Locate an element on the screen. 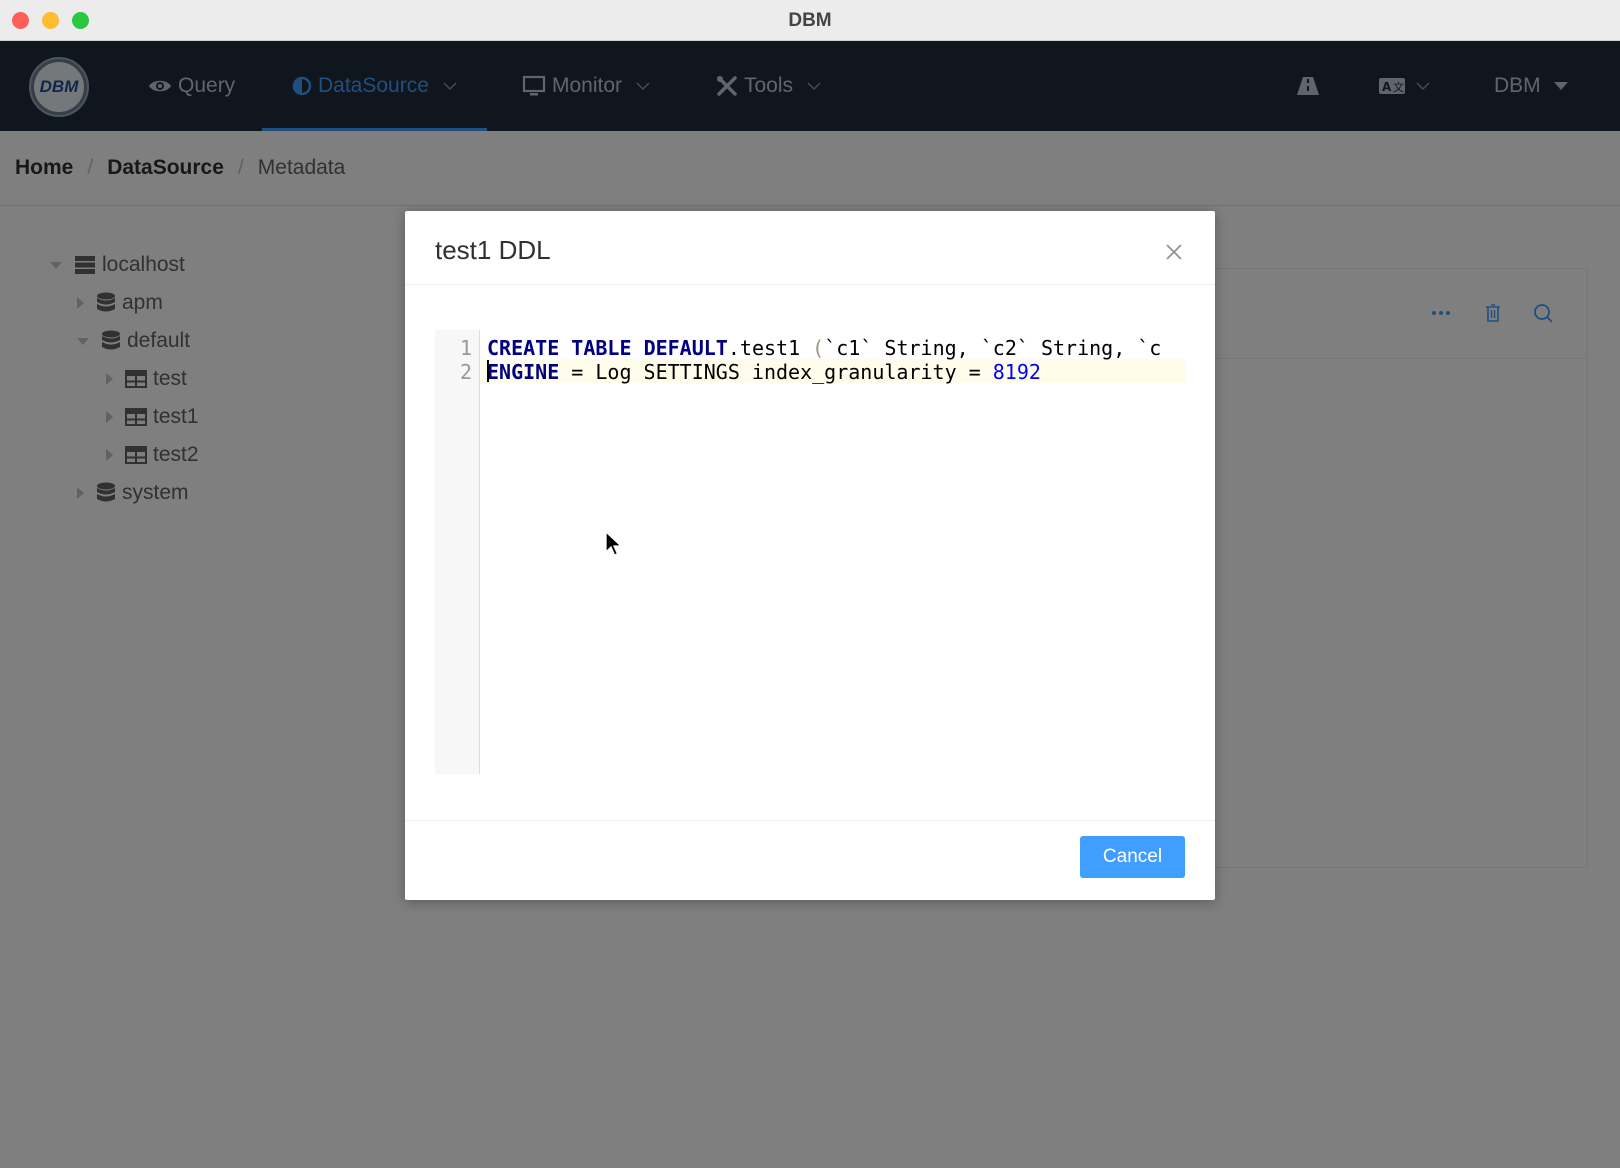 The height and width of the screenshot is (1168, 1620). window-title: DBM is located at coordinates (810, 20).